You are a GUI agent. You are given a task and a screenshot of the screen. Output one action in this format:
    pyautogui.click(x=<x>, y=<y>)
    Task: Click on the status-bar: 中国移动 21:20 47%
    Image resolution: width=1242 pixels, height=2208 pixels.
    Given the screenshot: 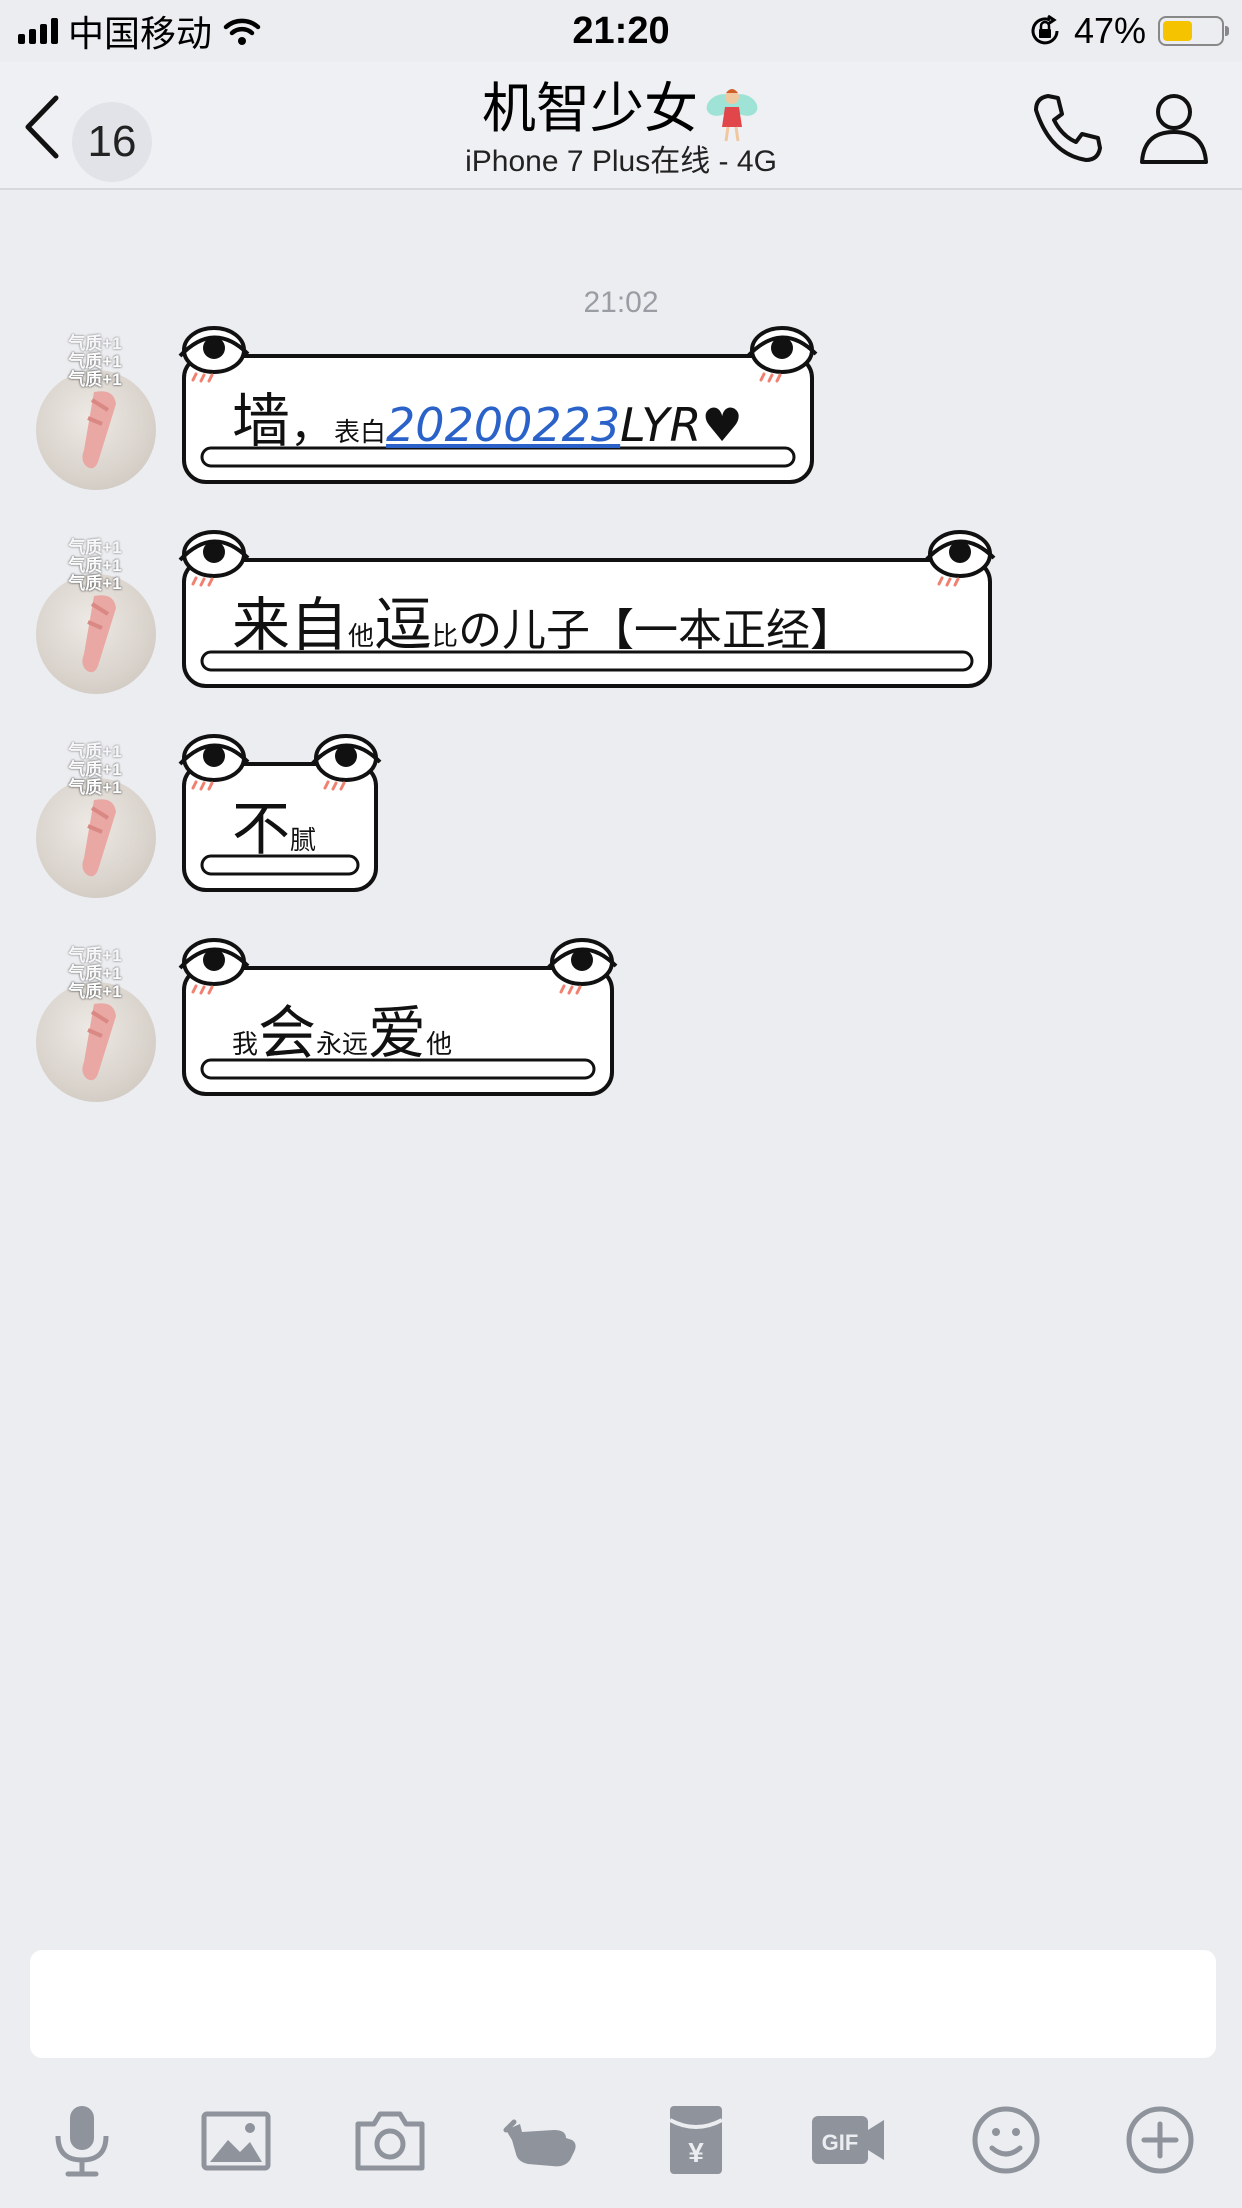 What is the action you would take?
    pyautogui.click(x=621, y=31)
    